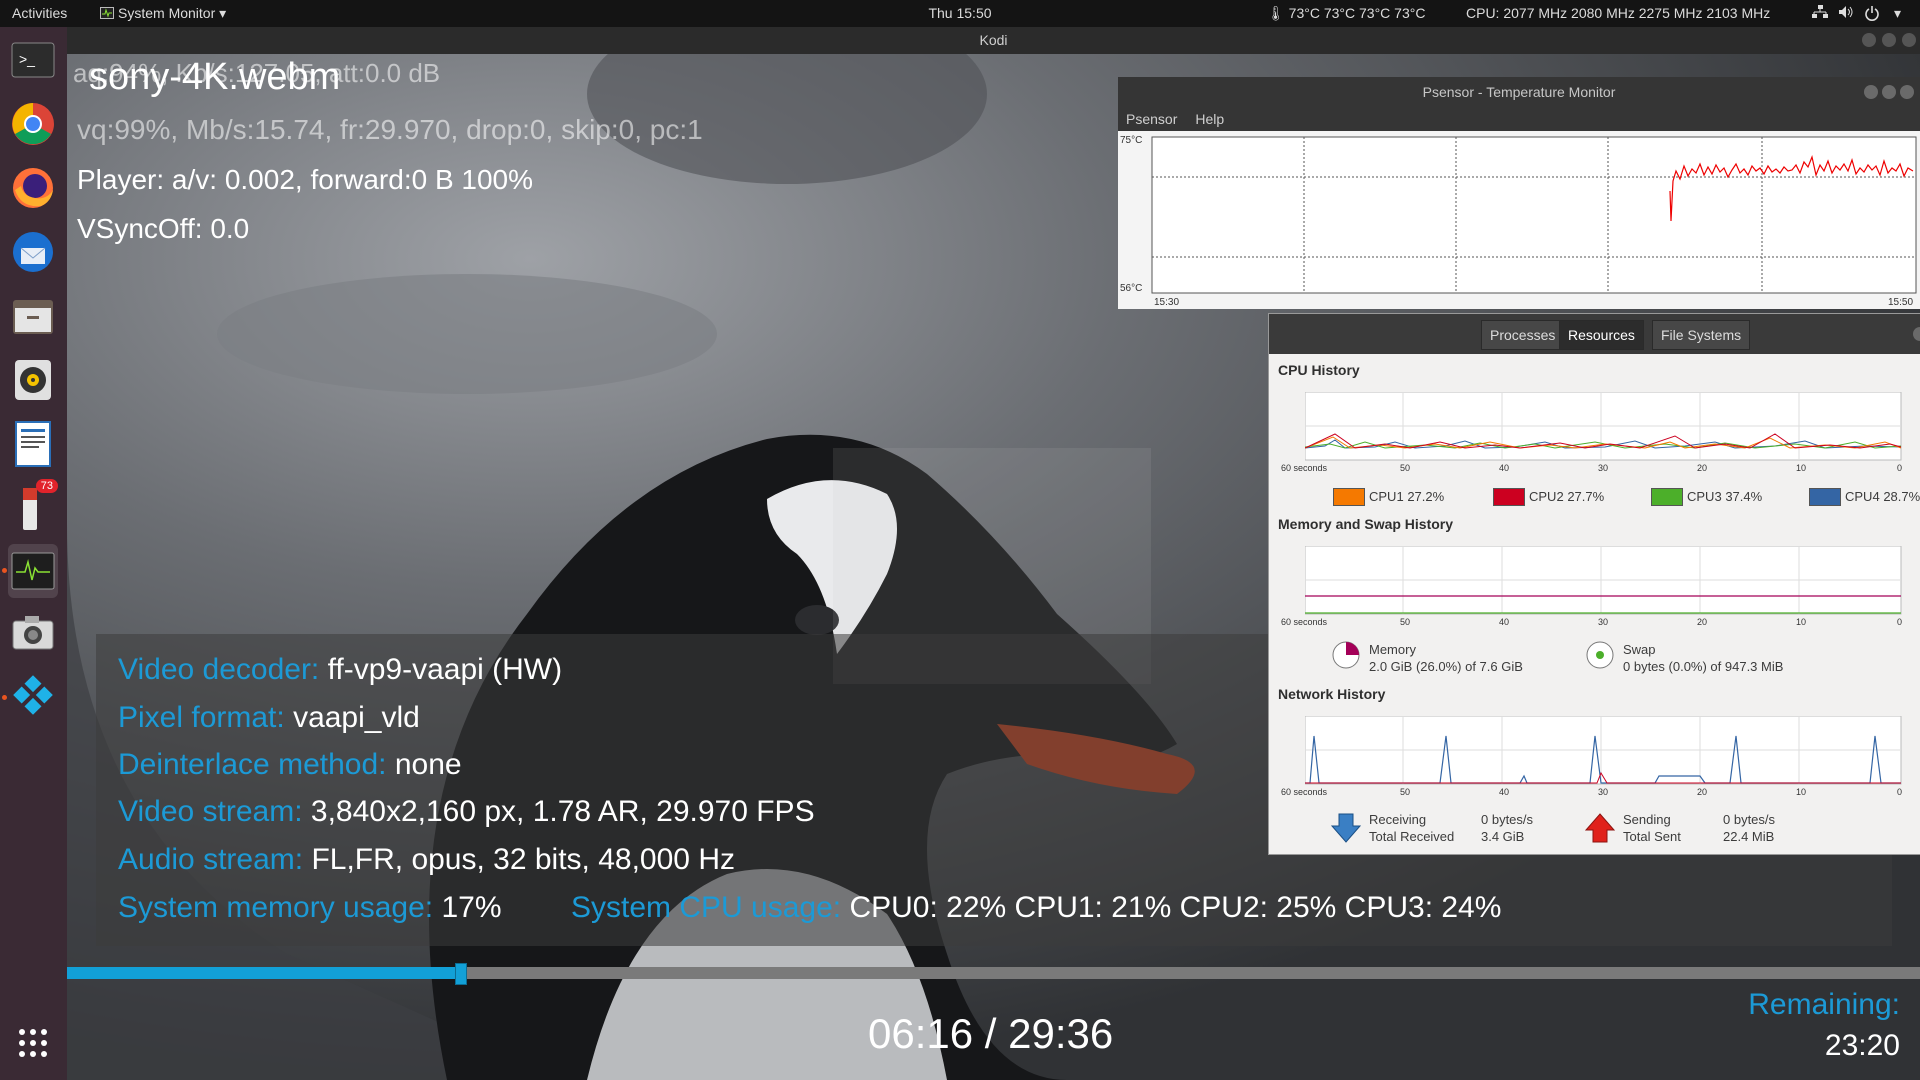 This screenshot has height=1080, width=1920. What do you see at coordinates (1209, 119) in the screenshot?
I see `menu-help: Help` at bounding box center [1209, 119].